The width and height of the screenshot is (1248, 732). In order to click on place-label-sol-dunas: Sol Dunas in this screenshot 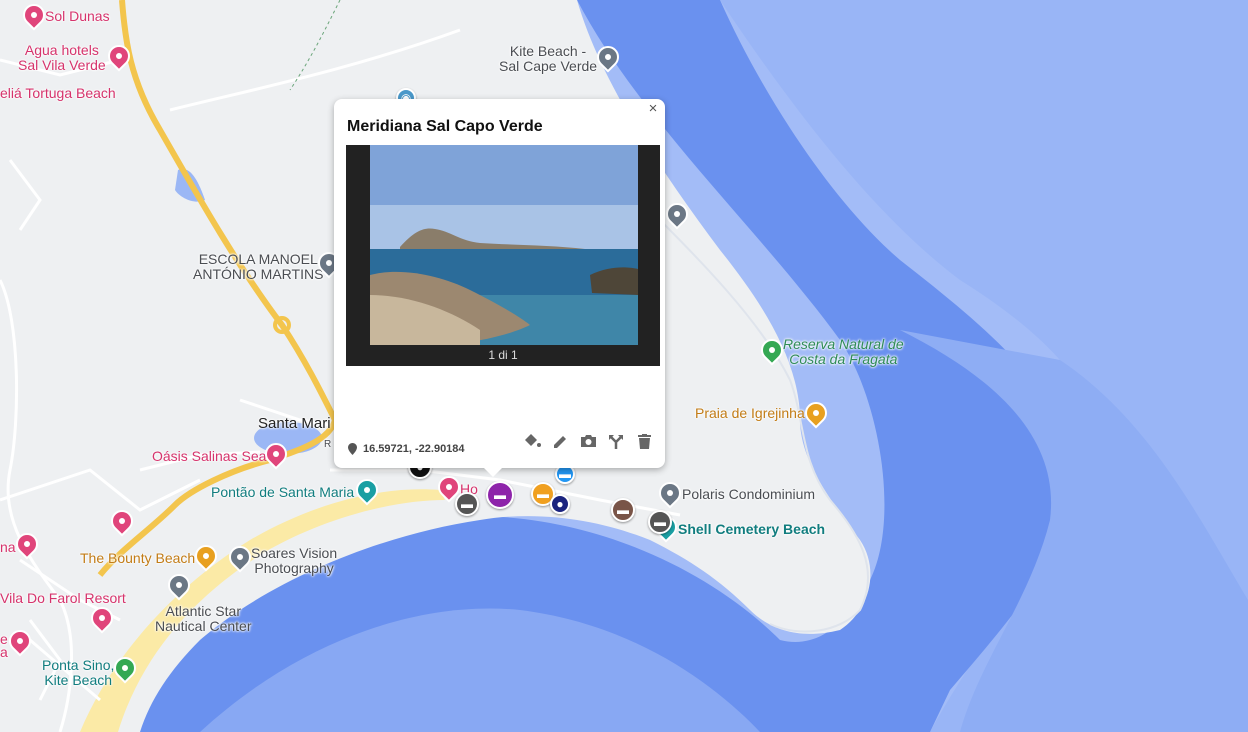, I will do `click(77, 16)`.